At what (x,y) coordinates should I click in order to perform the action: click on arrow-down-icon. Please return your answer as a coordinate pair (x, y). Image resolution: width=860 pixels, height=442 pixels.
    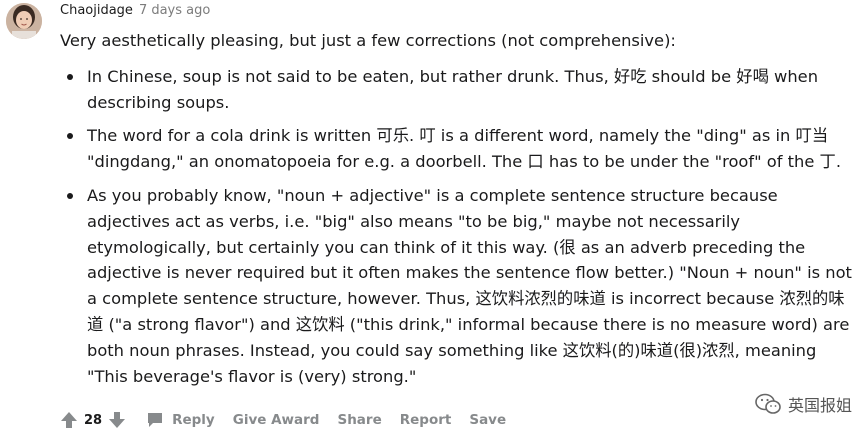
    Looking at the image, I should click on (117, 420).